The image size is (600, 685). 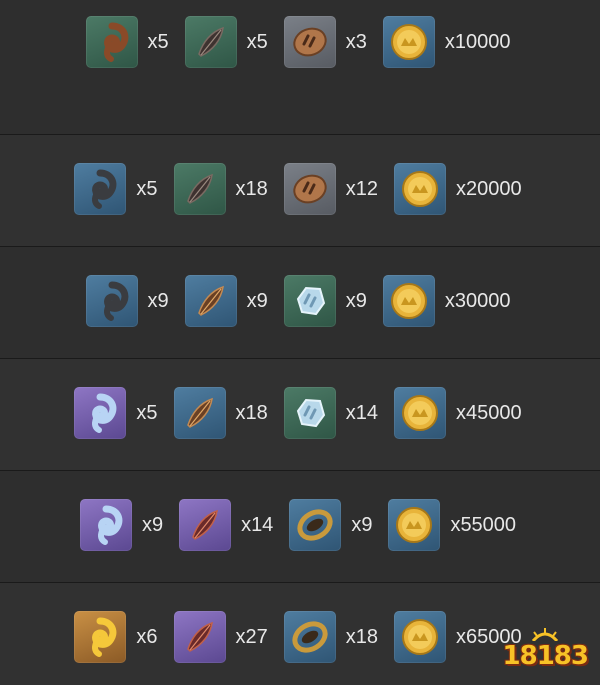 What do you see at coordinates (104, 637) in the screenshot?
I see `golden-spiral-shell-icon` at bounding box center [104, 637].